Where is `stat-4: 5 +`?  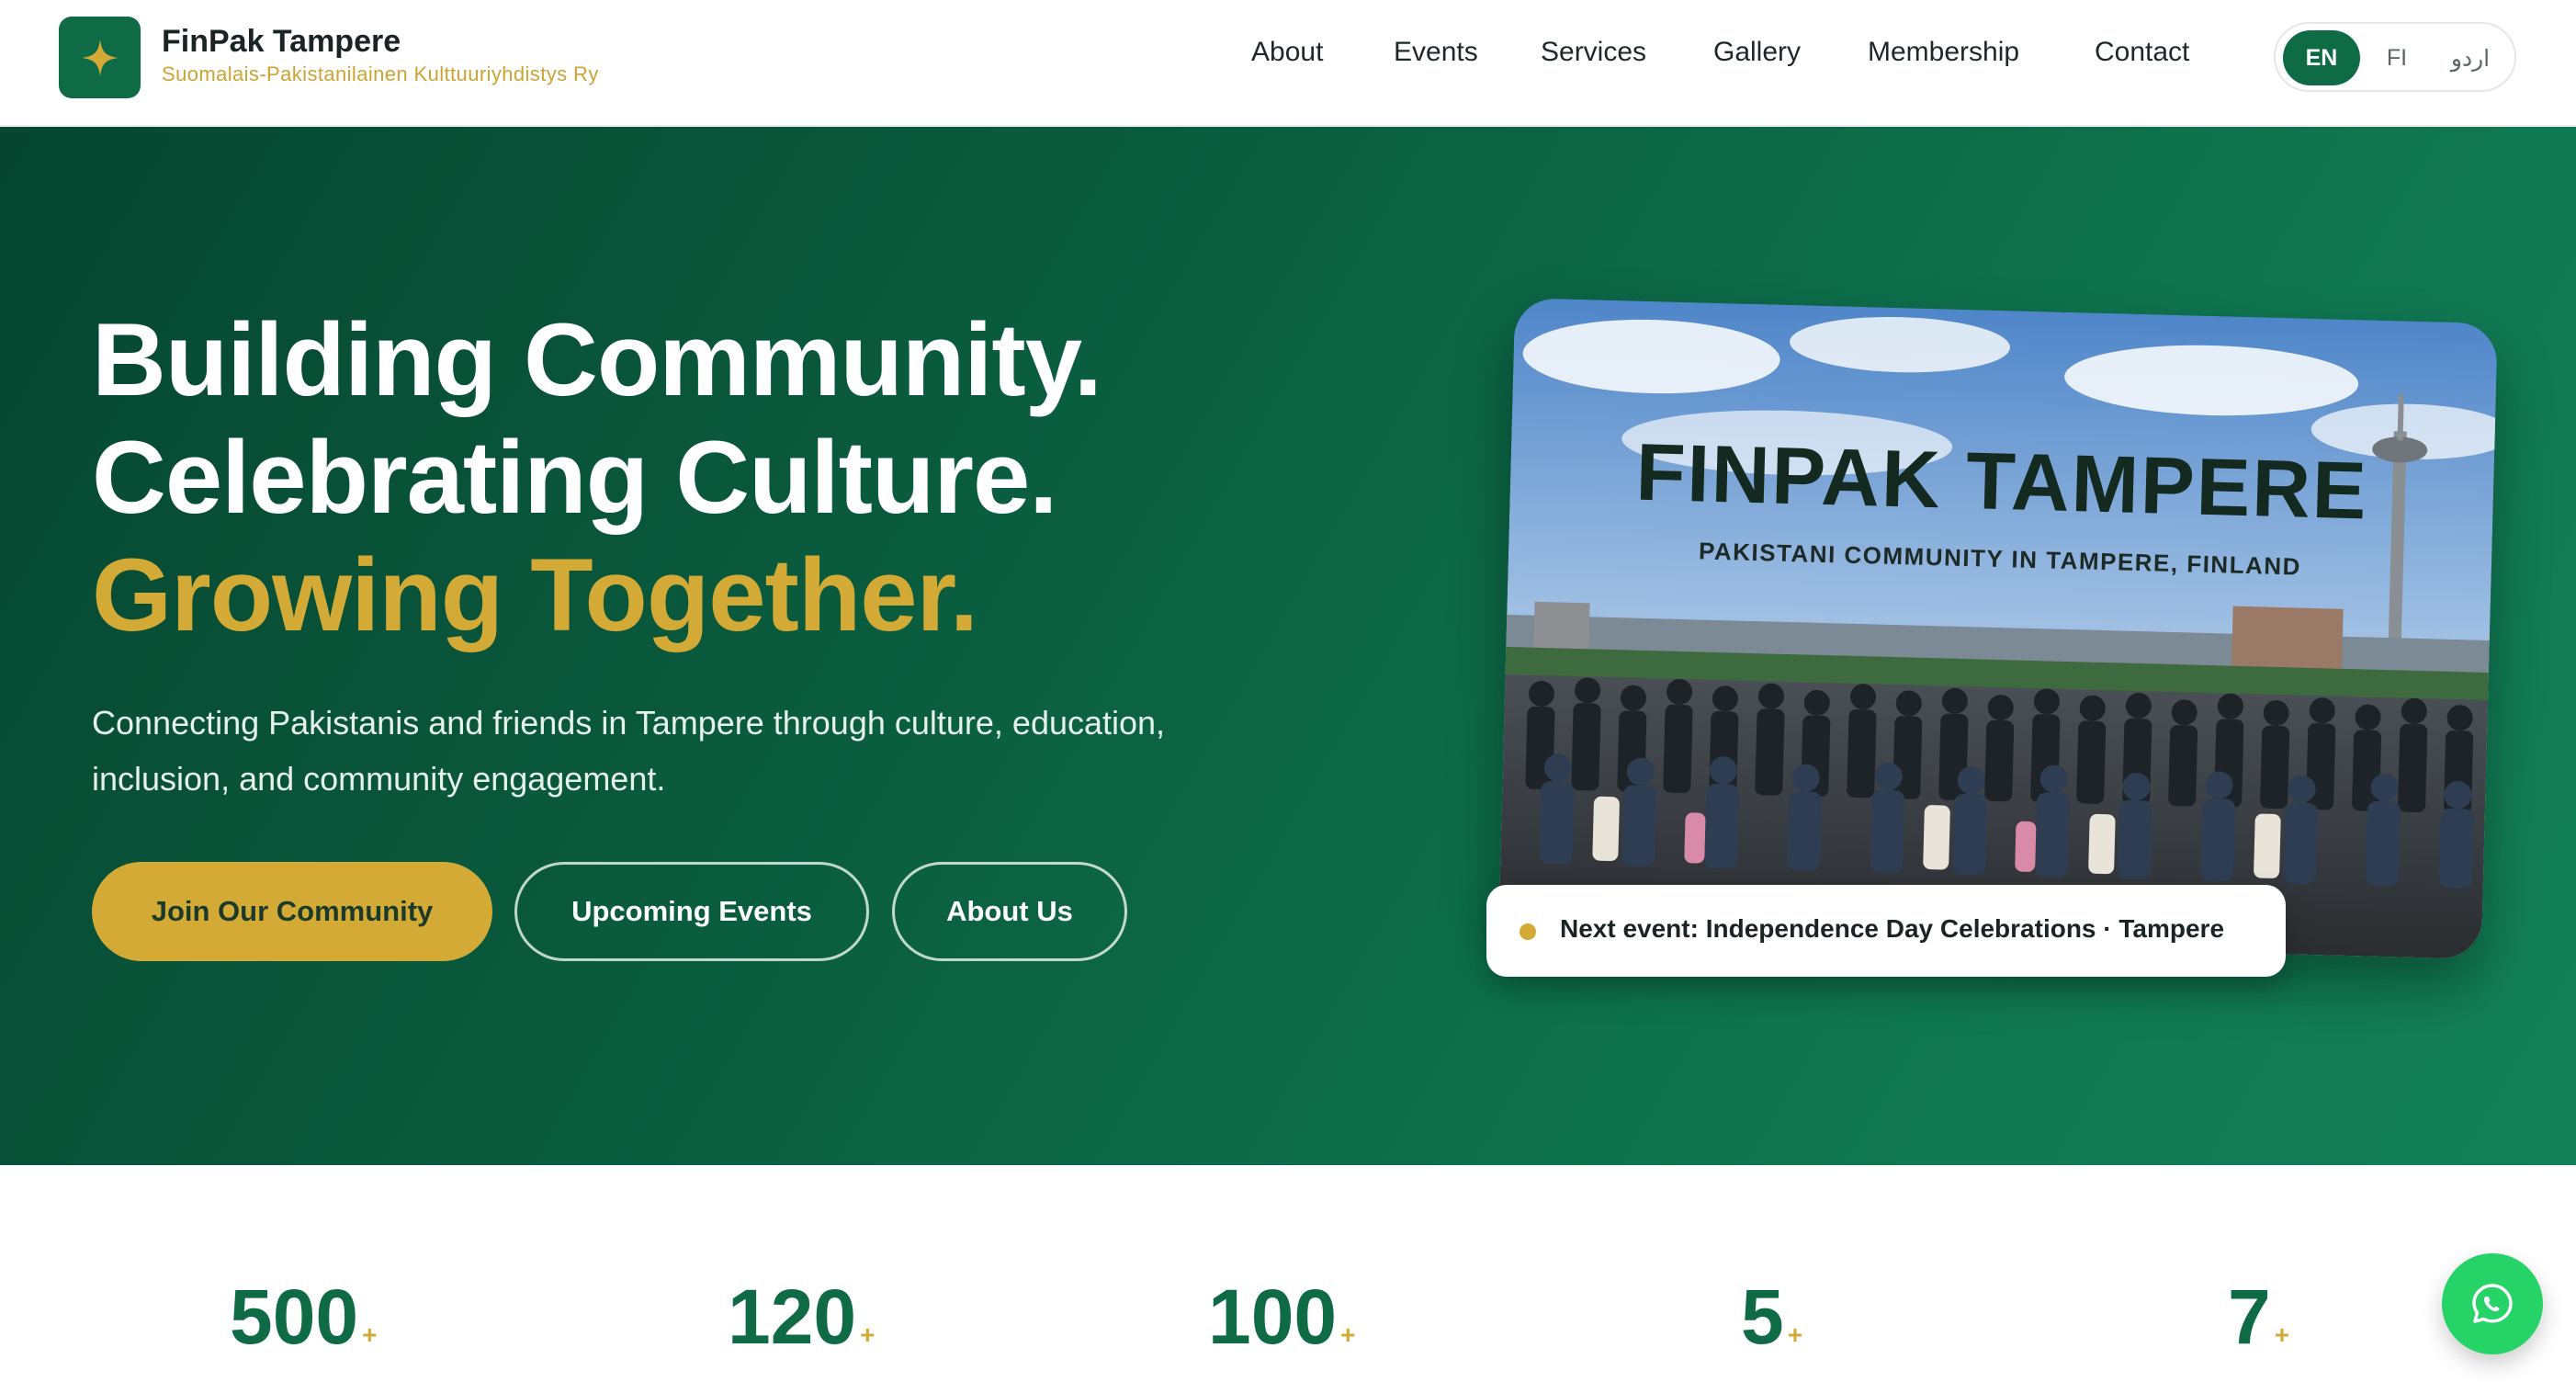
stat-4: 5 + is located at coordinates (1771, 1317).